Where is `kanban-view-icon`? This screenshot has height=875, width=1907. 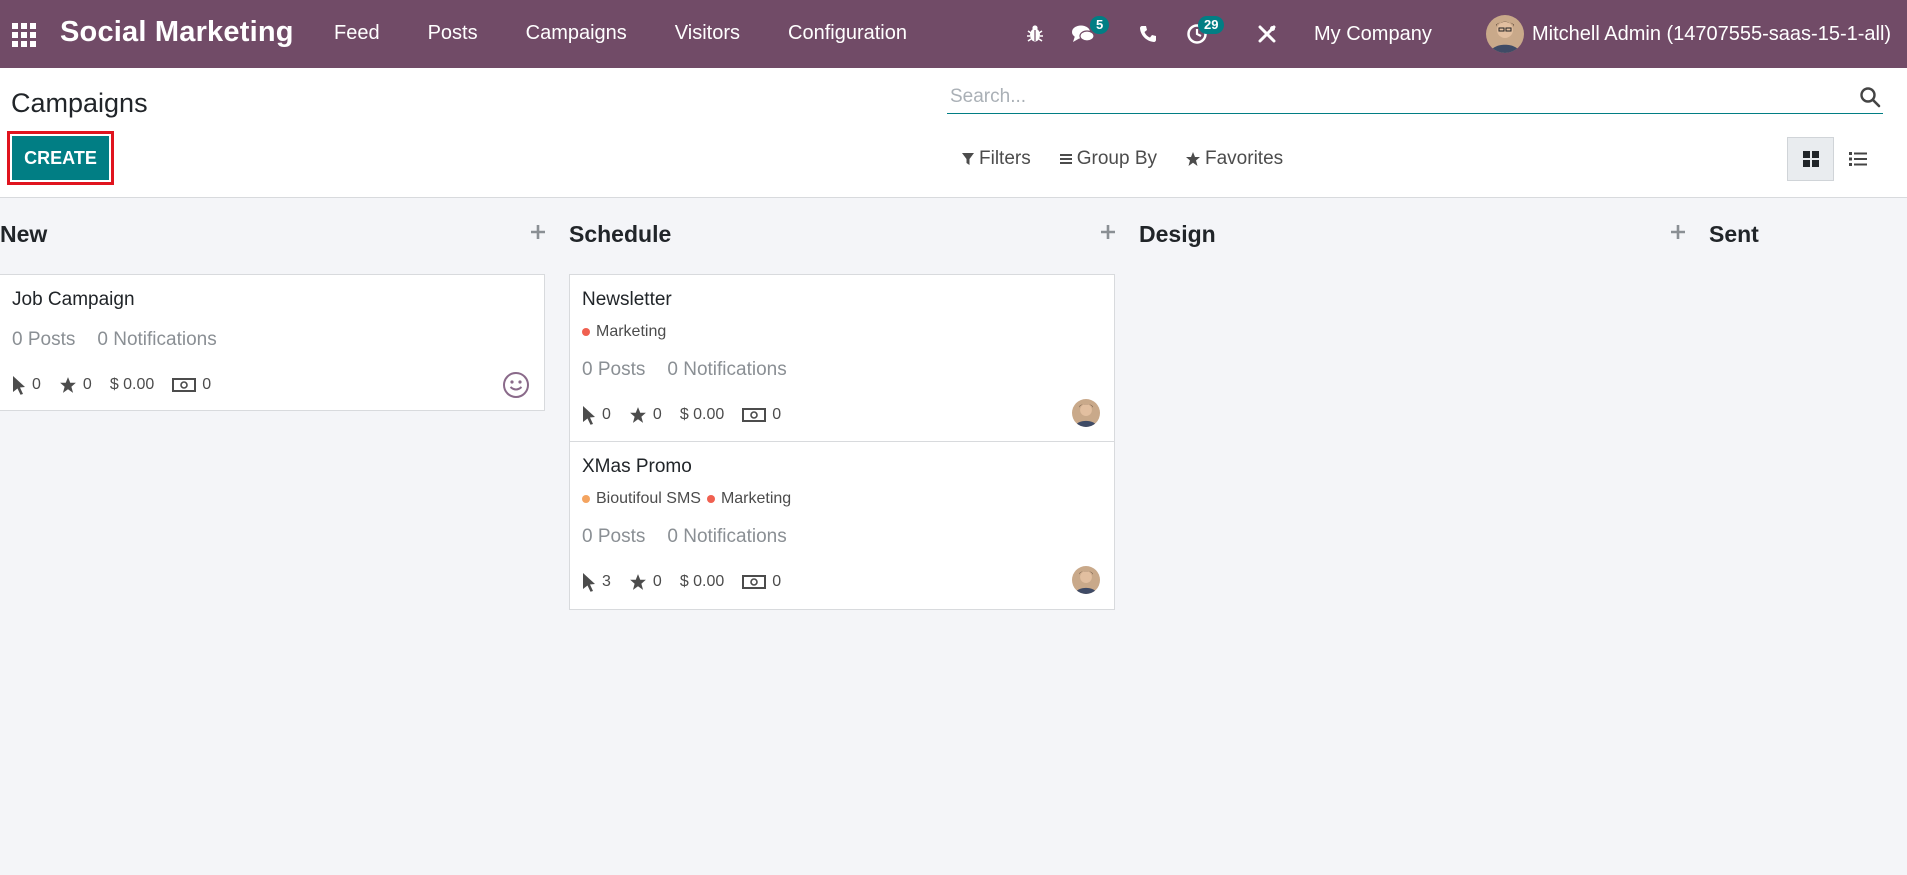
kanban-view-icon is located at coordinates (1810, 159).